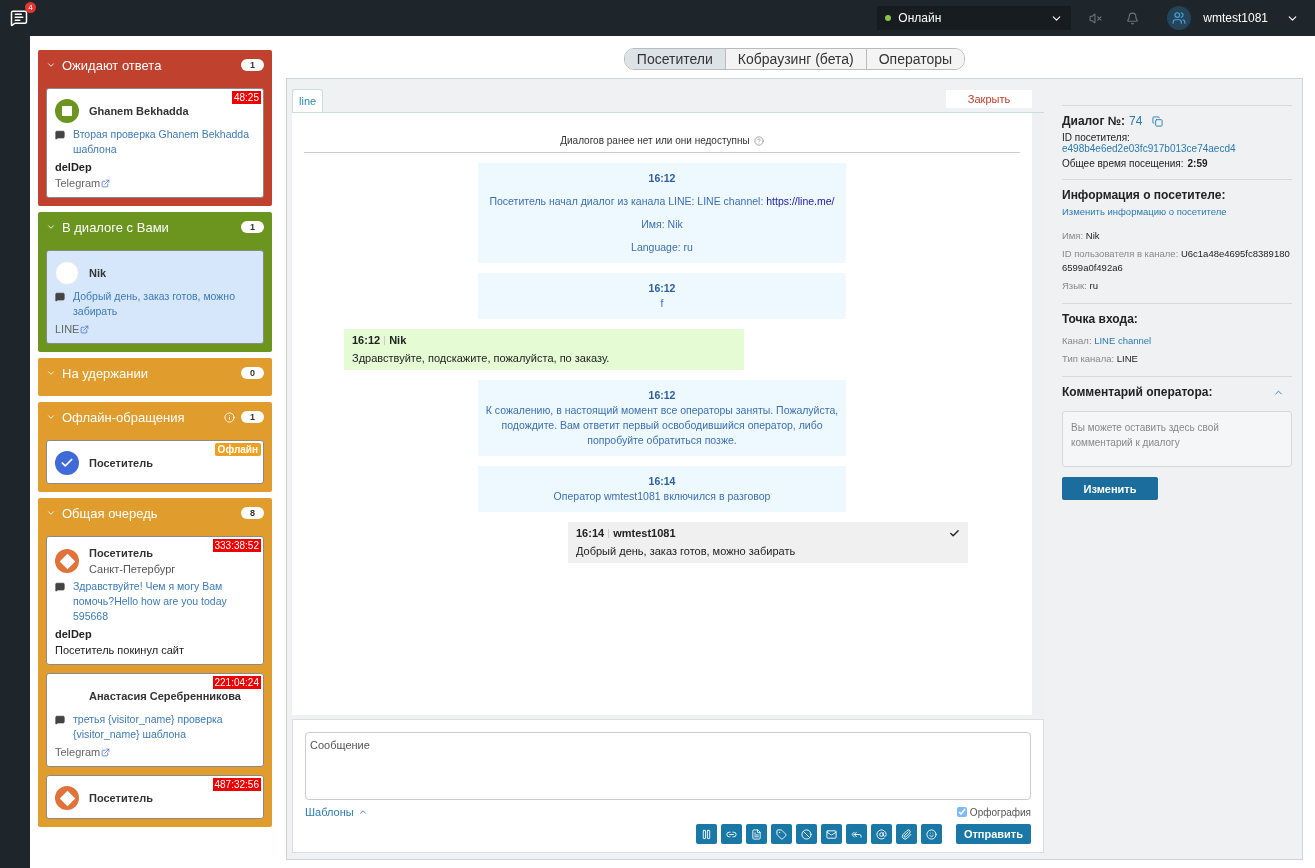 This screenshot has width=1315, height=868. I want to click on visitor-status: Посетитель покинул сайт, so click(120, 650).